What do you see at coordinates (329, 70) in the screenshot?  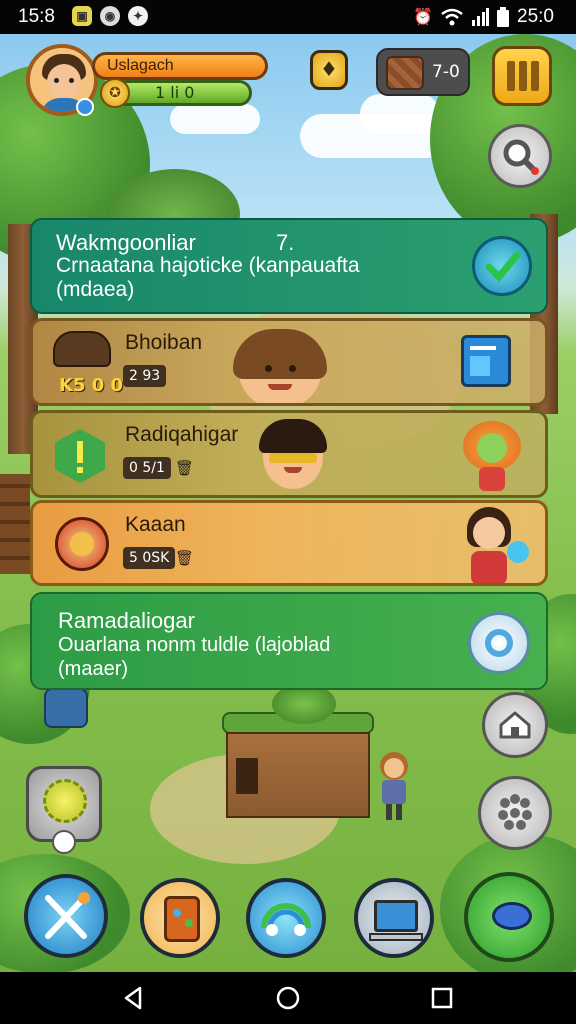 I see `gem-icon: ♦` at bounding box center [329, 70].